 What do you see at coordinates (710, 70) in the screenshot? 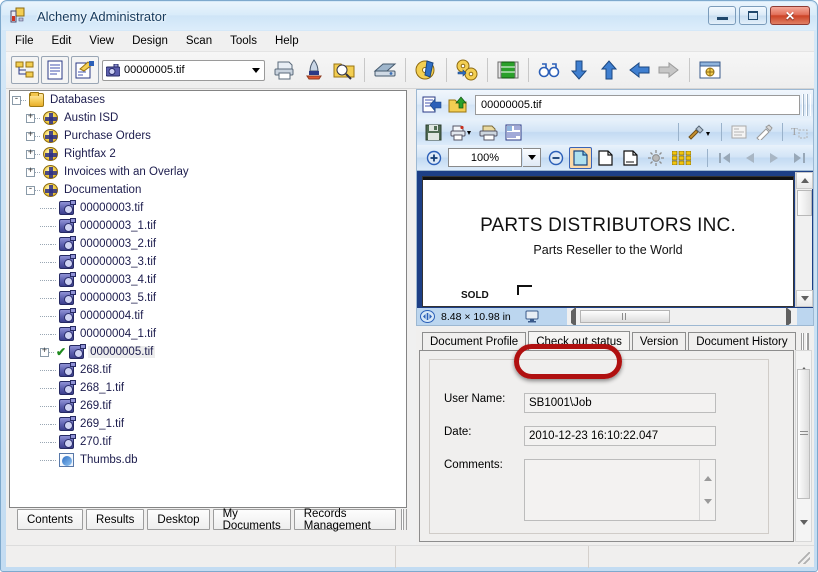
I see `properties-button` at bounding box center [710, 70].